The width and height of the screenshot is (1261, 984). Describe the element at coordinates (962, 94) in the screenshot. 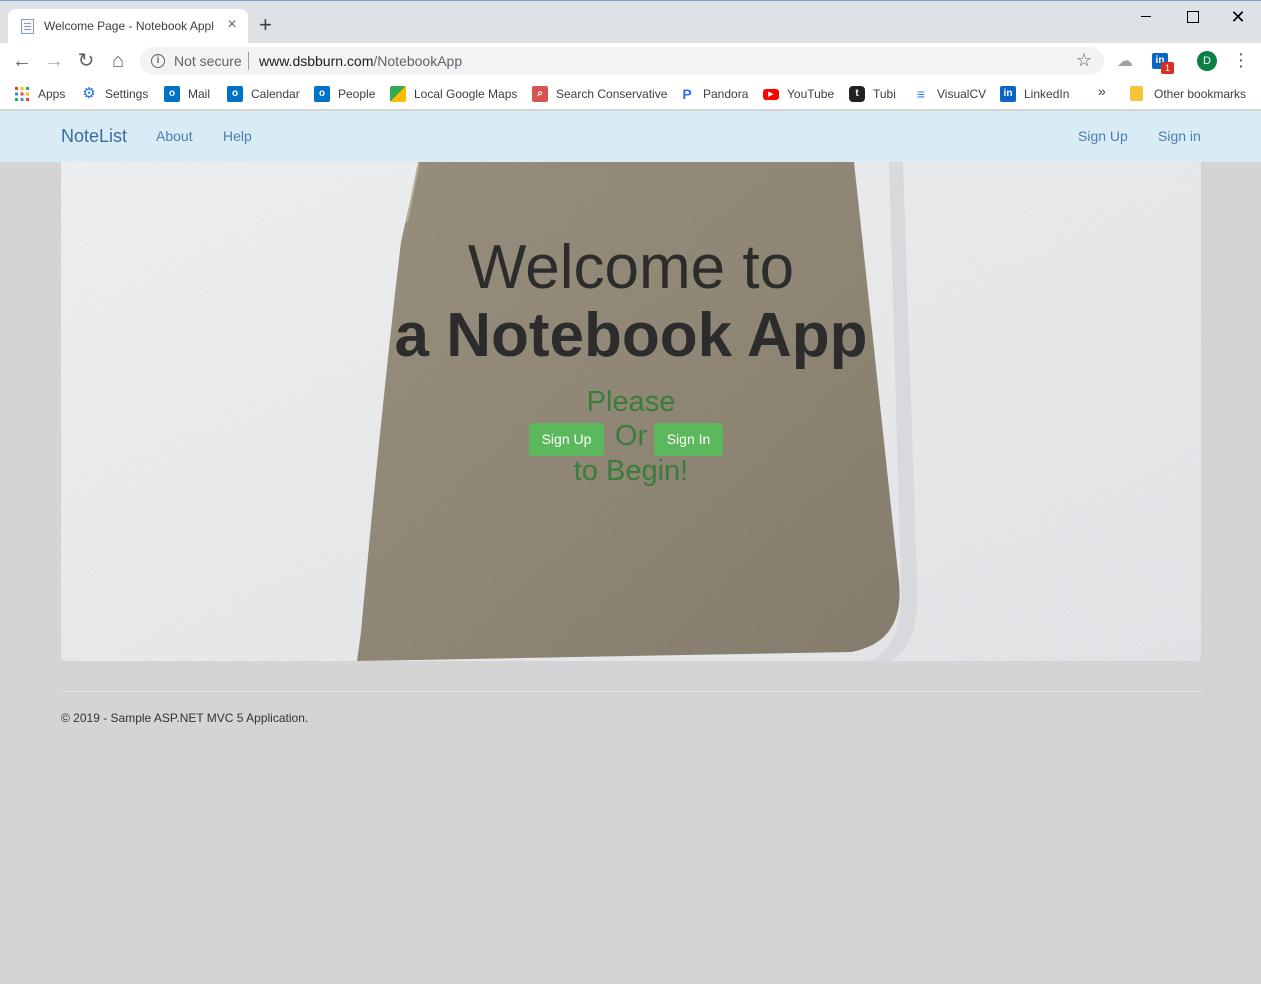

I see `bookmark-label: VisualCV` at that location.